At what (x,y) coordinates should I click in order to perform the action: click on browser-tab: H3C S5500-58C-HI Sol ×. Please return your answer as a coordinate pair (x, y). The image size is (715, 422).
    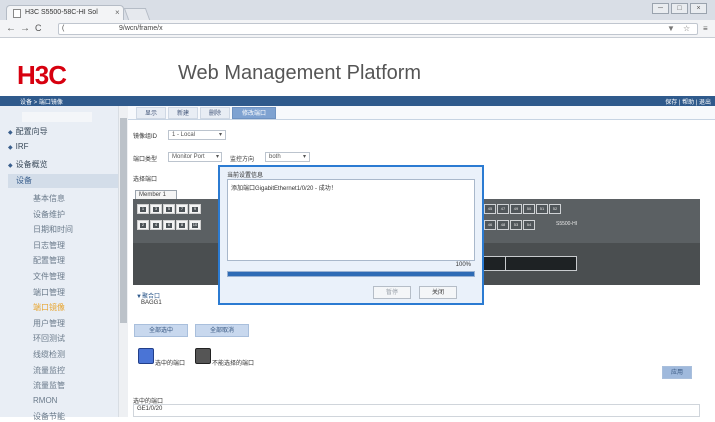
    Looking at the image, I should click on (65, 13).